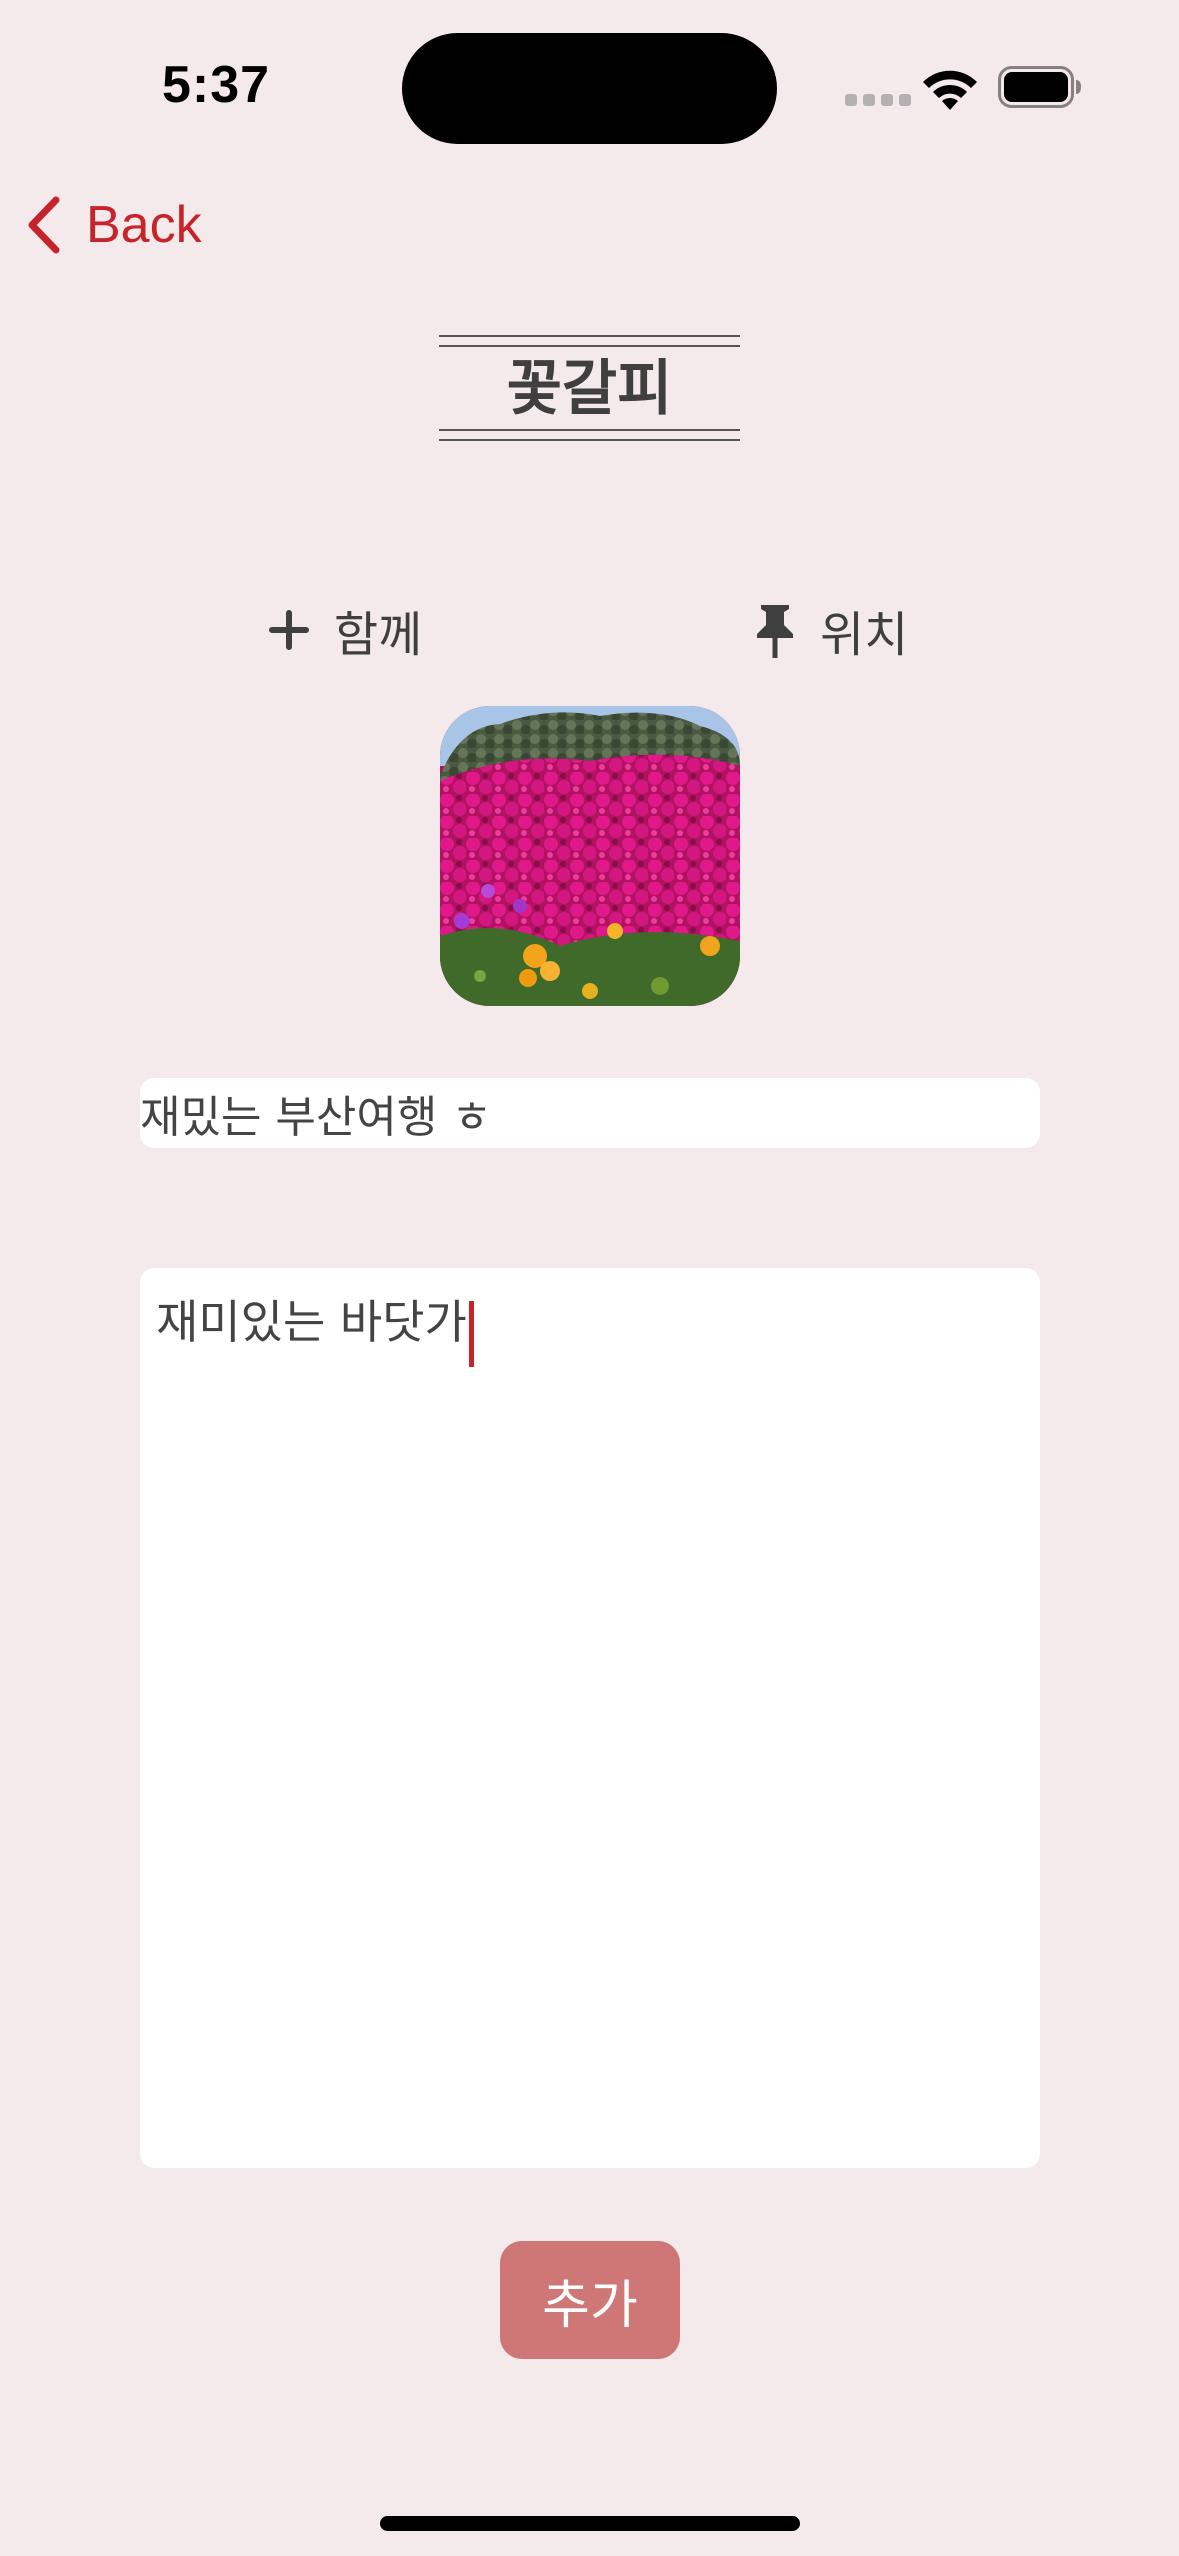  Describe the element at coordinates (590, 1113) in the screenshot. I see `title-input` at that location.